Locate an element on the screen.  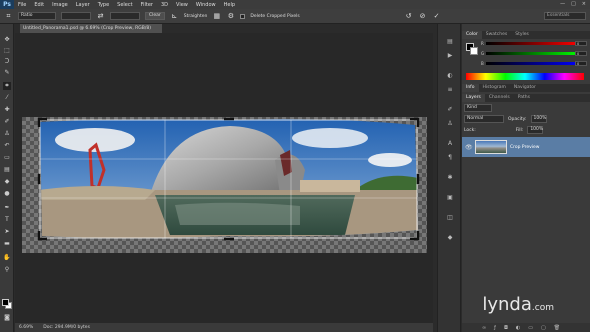
visibility-eye-icon: 👁 is located at coordinates (469, 147).